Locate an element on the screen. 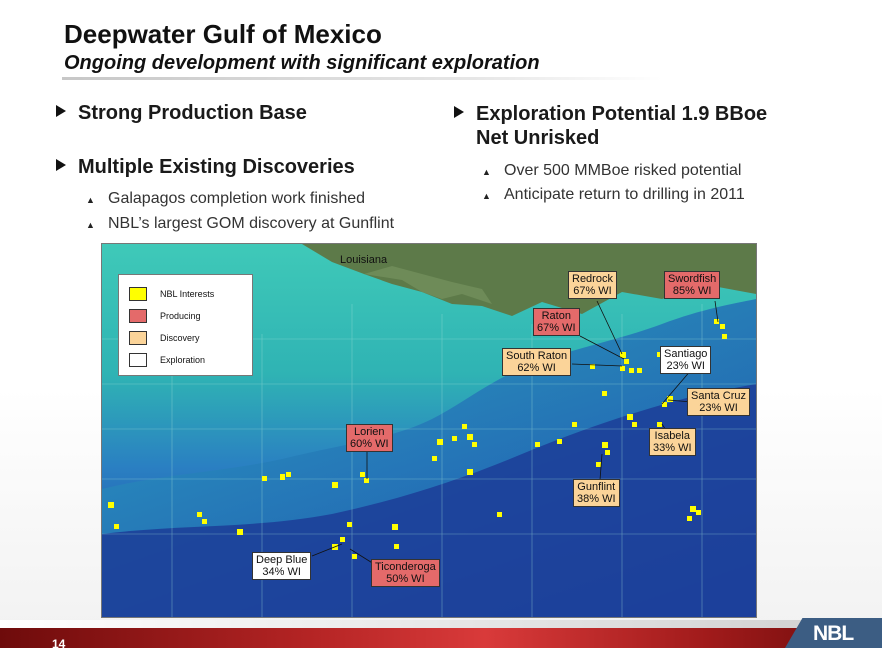 Image resolution: width=882 pixels, height=651 pixels. field-label-santa-cruz: Santa Cruz 23% WI is located at coordinates (719, 402).